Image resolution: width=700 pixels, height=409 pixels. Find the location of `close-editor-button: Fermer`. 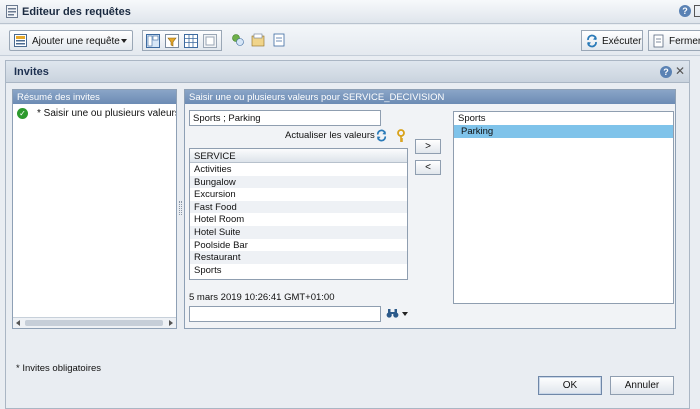

close-editor-button: Fermer is located at coordinates (674, 40).